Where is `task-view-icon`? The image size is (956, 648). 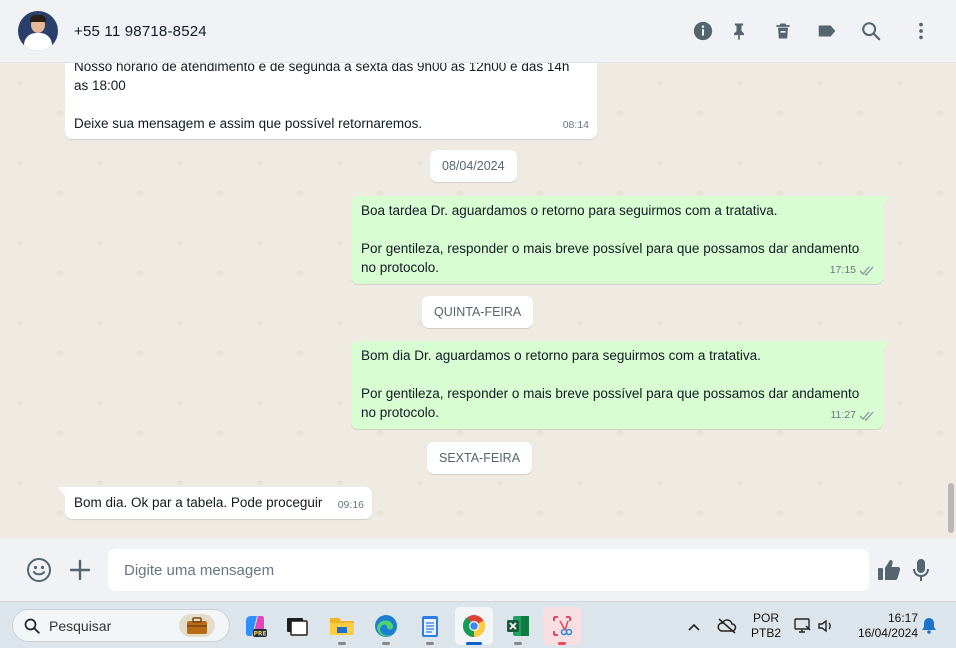 task-view-icon is located at coordinates (297, 626).